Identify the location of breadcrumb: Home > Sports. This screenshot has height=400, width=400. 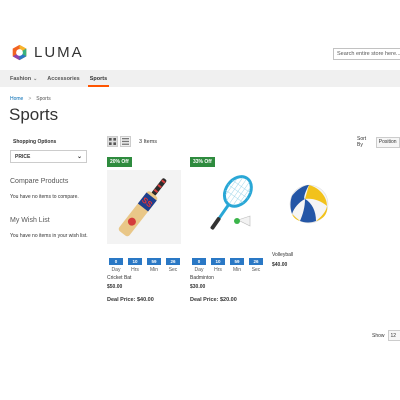
(30, 99).